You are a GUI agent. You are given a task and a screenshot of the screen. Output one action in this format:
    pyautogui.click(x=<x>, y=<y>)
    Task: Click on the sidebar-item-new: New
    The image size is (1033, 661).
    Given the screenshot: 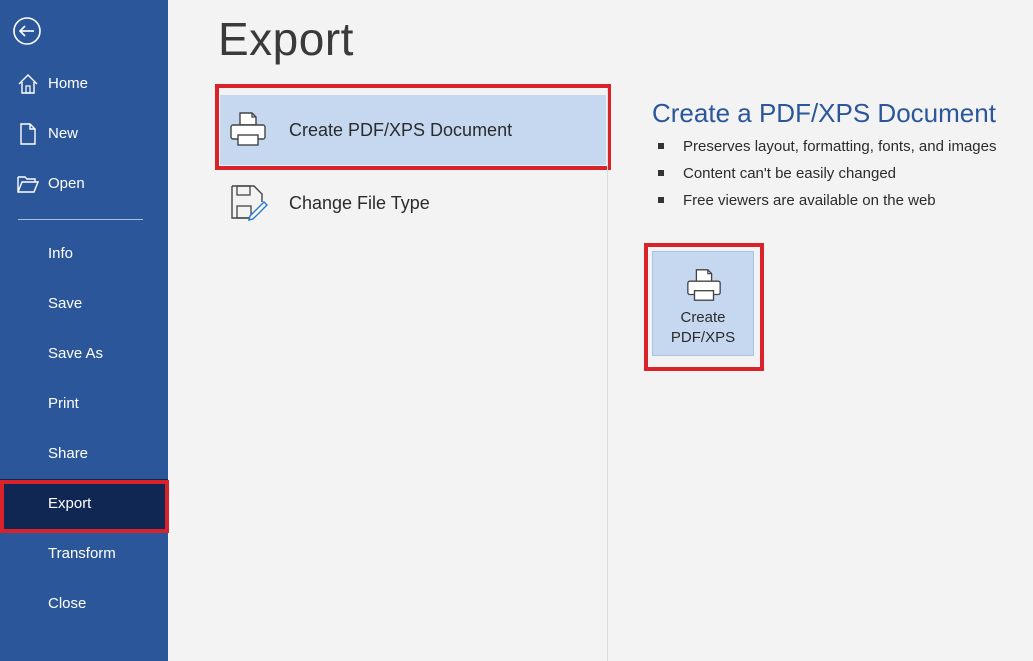 What is the action you would take?
    pyautogui.click(x=84, y=134)
    